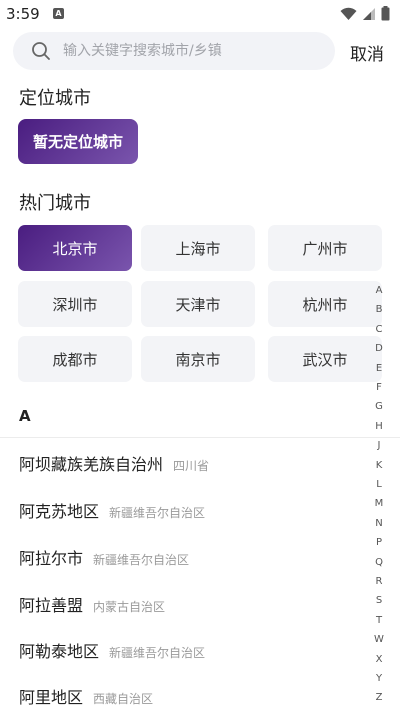  What do you see at coordinates (59, 651) in the screenshot?
I see `city-name: 阿勒泰地区` at bounding box center [59, 651].